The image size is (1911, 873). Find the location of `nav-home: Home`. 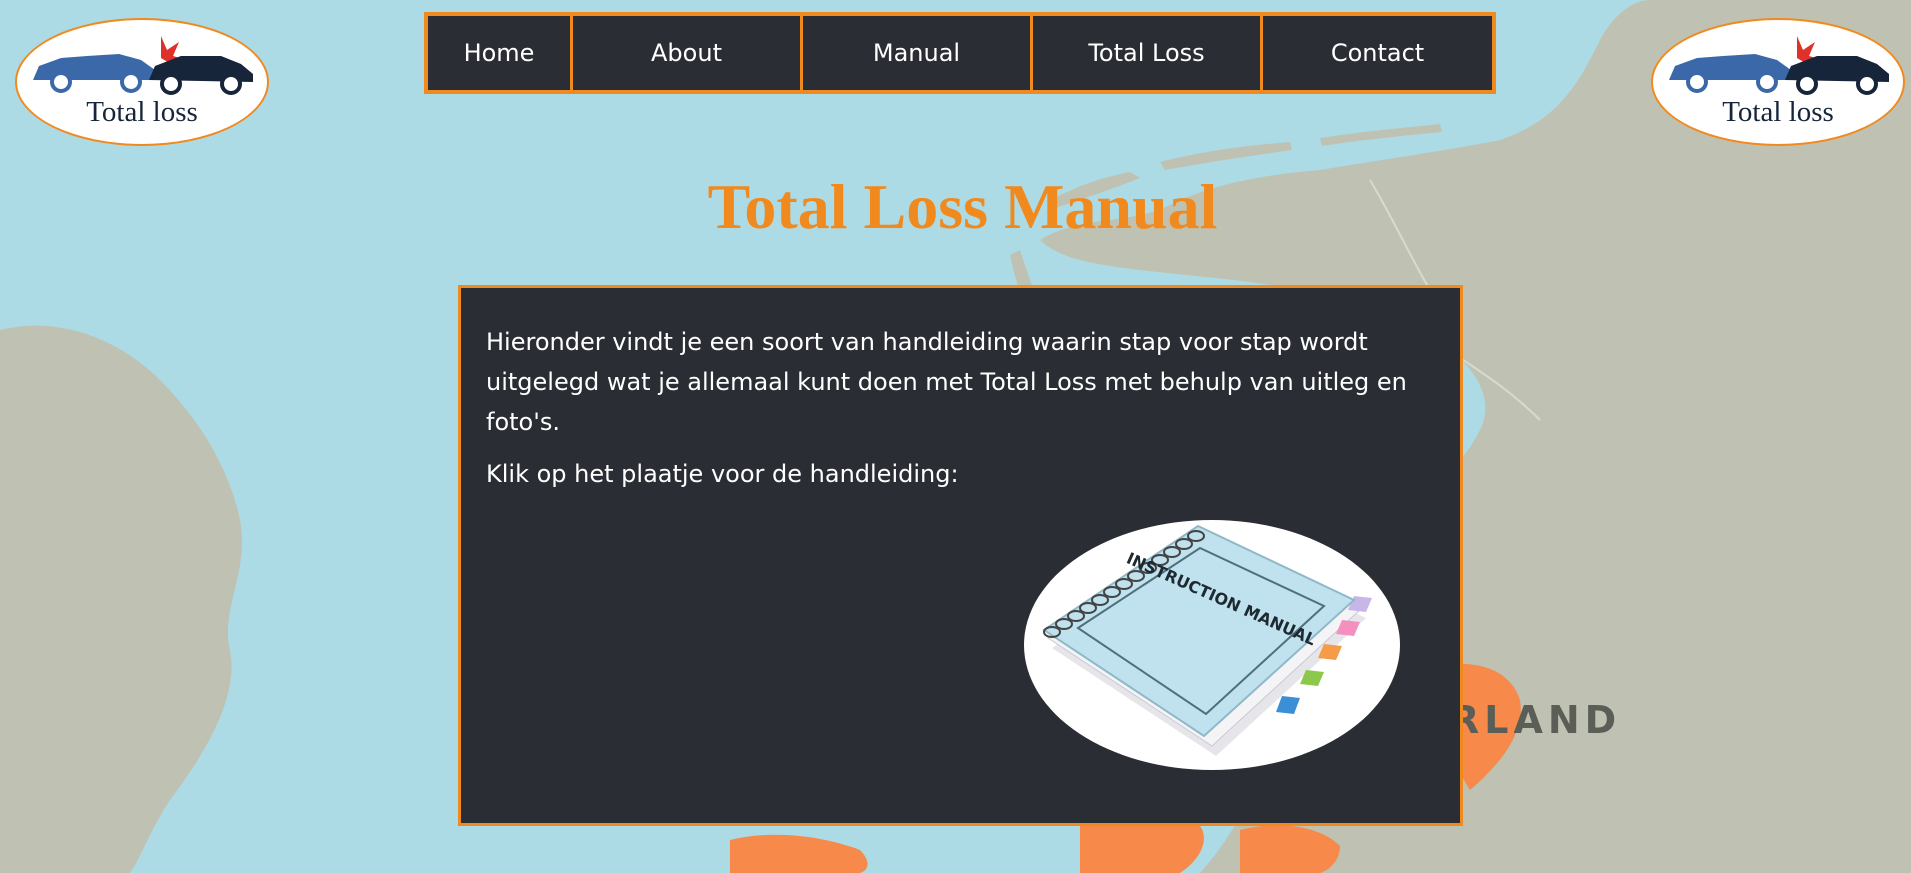

nav-home: Home is located at coordinates (500, 53).